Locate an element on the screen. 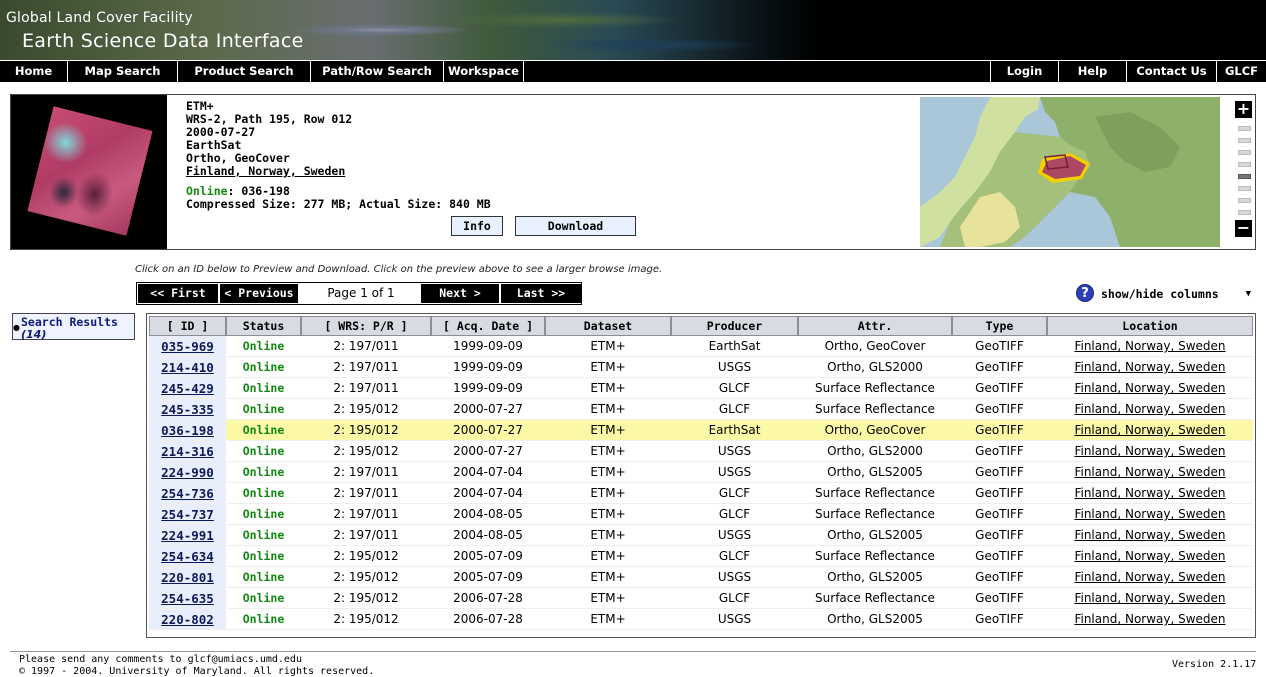 This screenshot has width=1266, height=677. scandinavia-map is located at coordinates (1070, 172).